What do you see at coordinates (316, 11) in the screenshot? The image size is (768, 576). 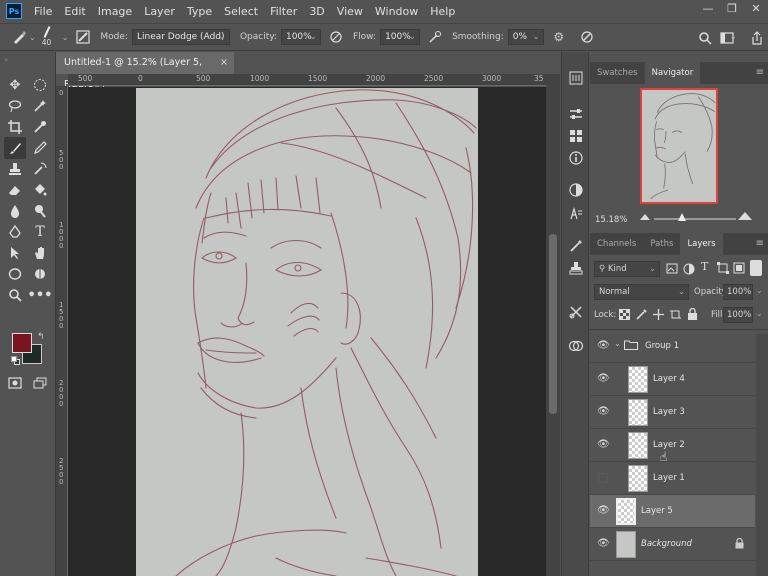 I see `menu-3d: 3D` at bounding box center [316, 11].